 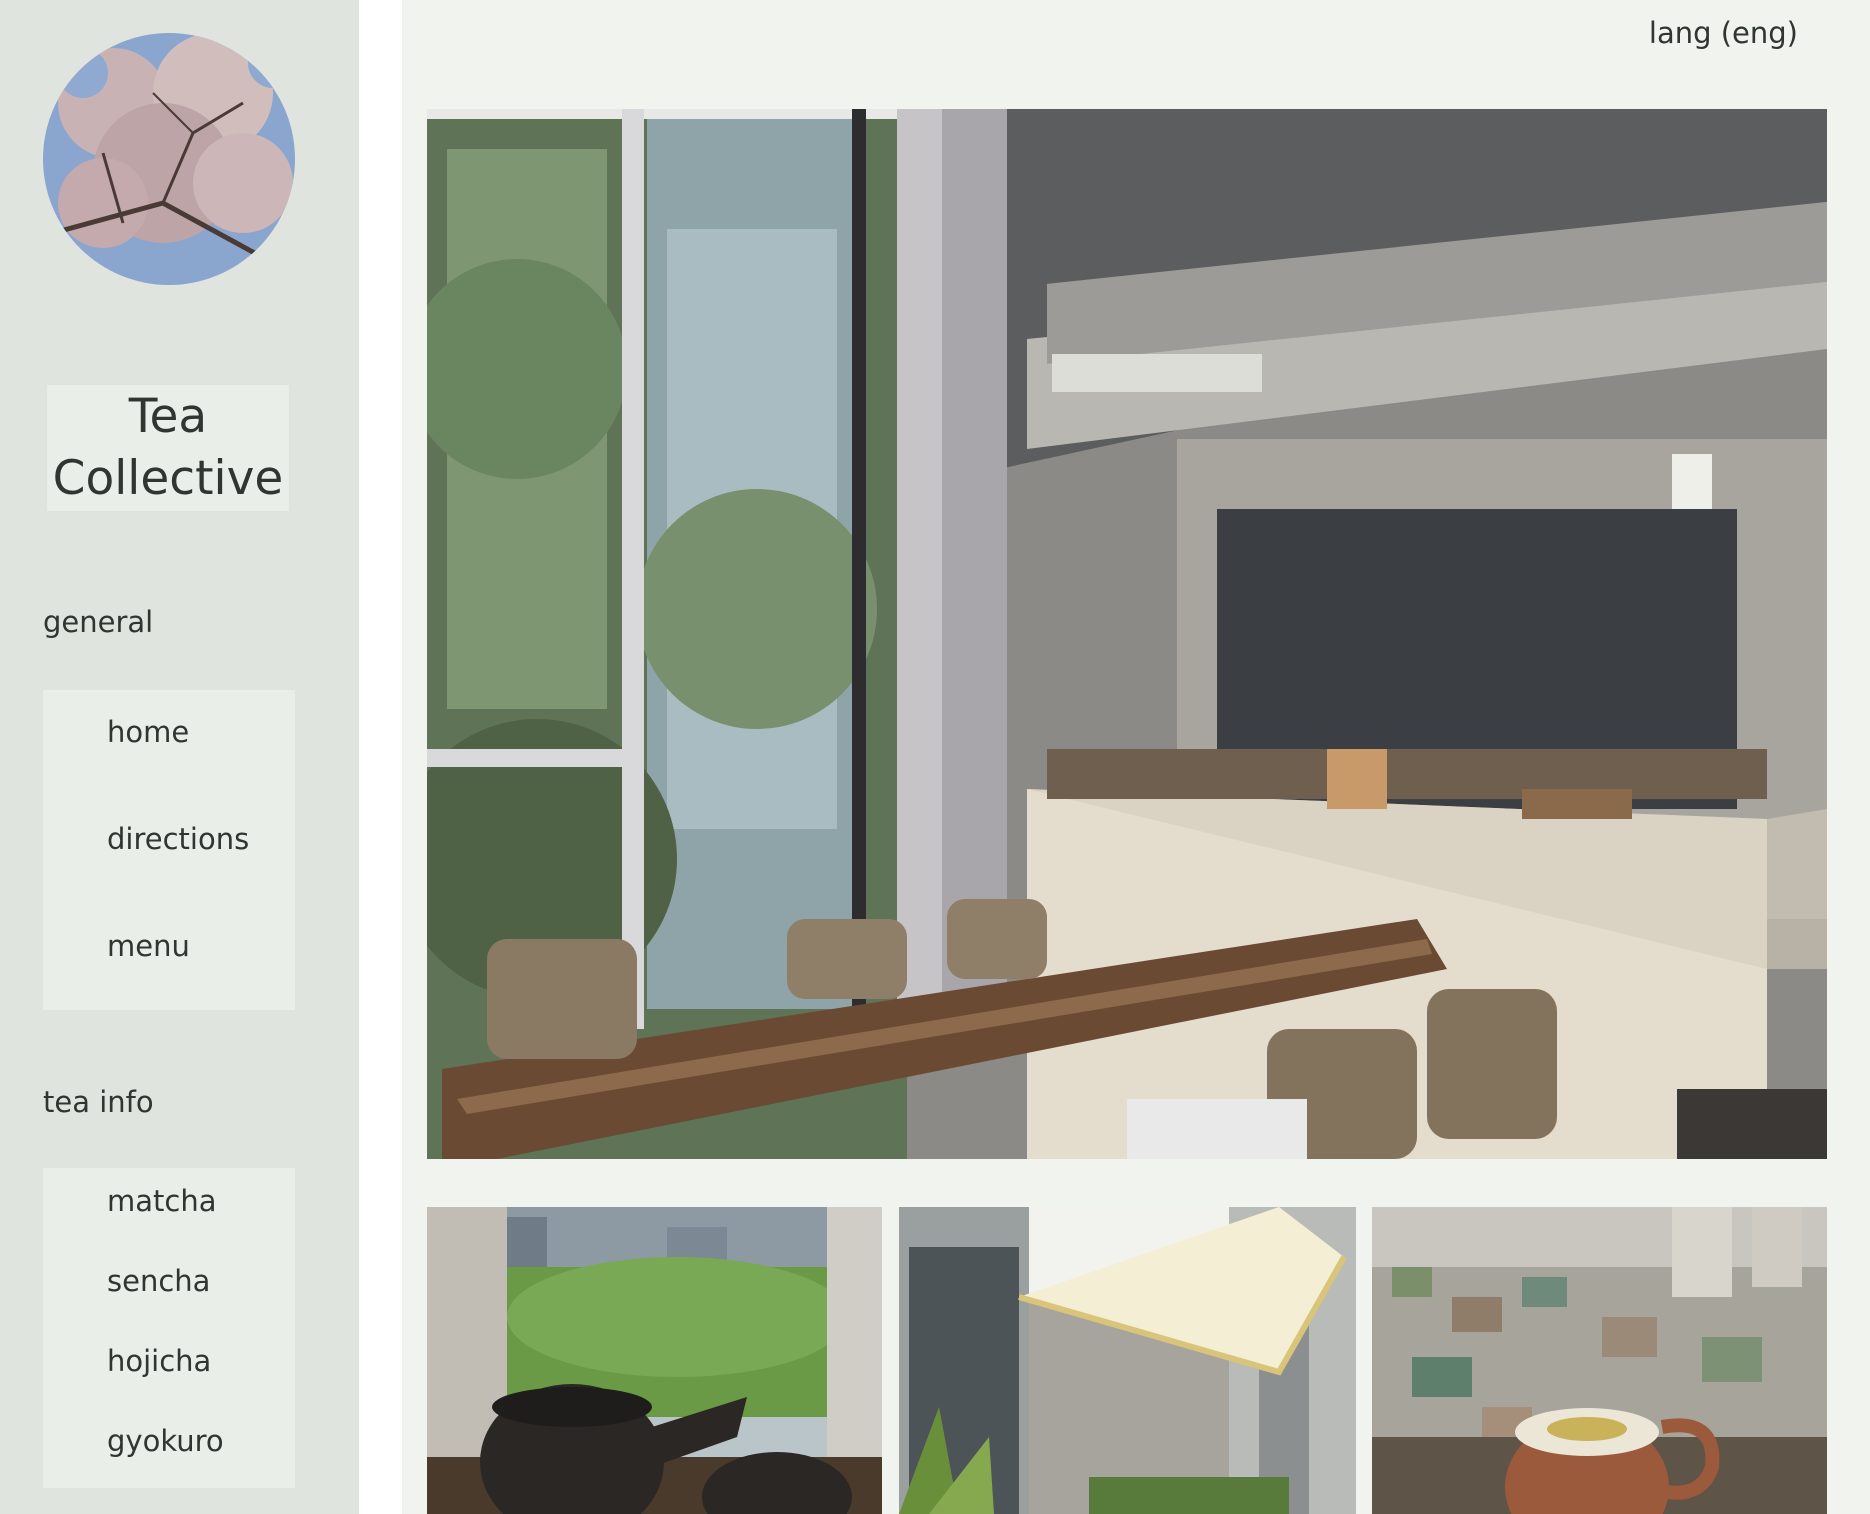 What do you see at coordinates (168, 416) in the screenshot?
I see `brand-name-line1: Tea` at bounding box center [168, 416].